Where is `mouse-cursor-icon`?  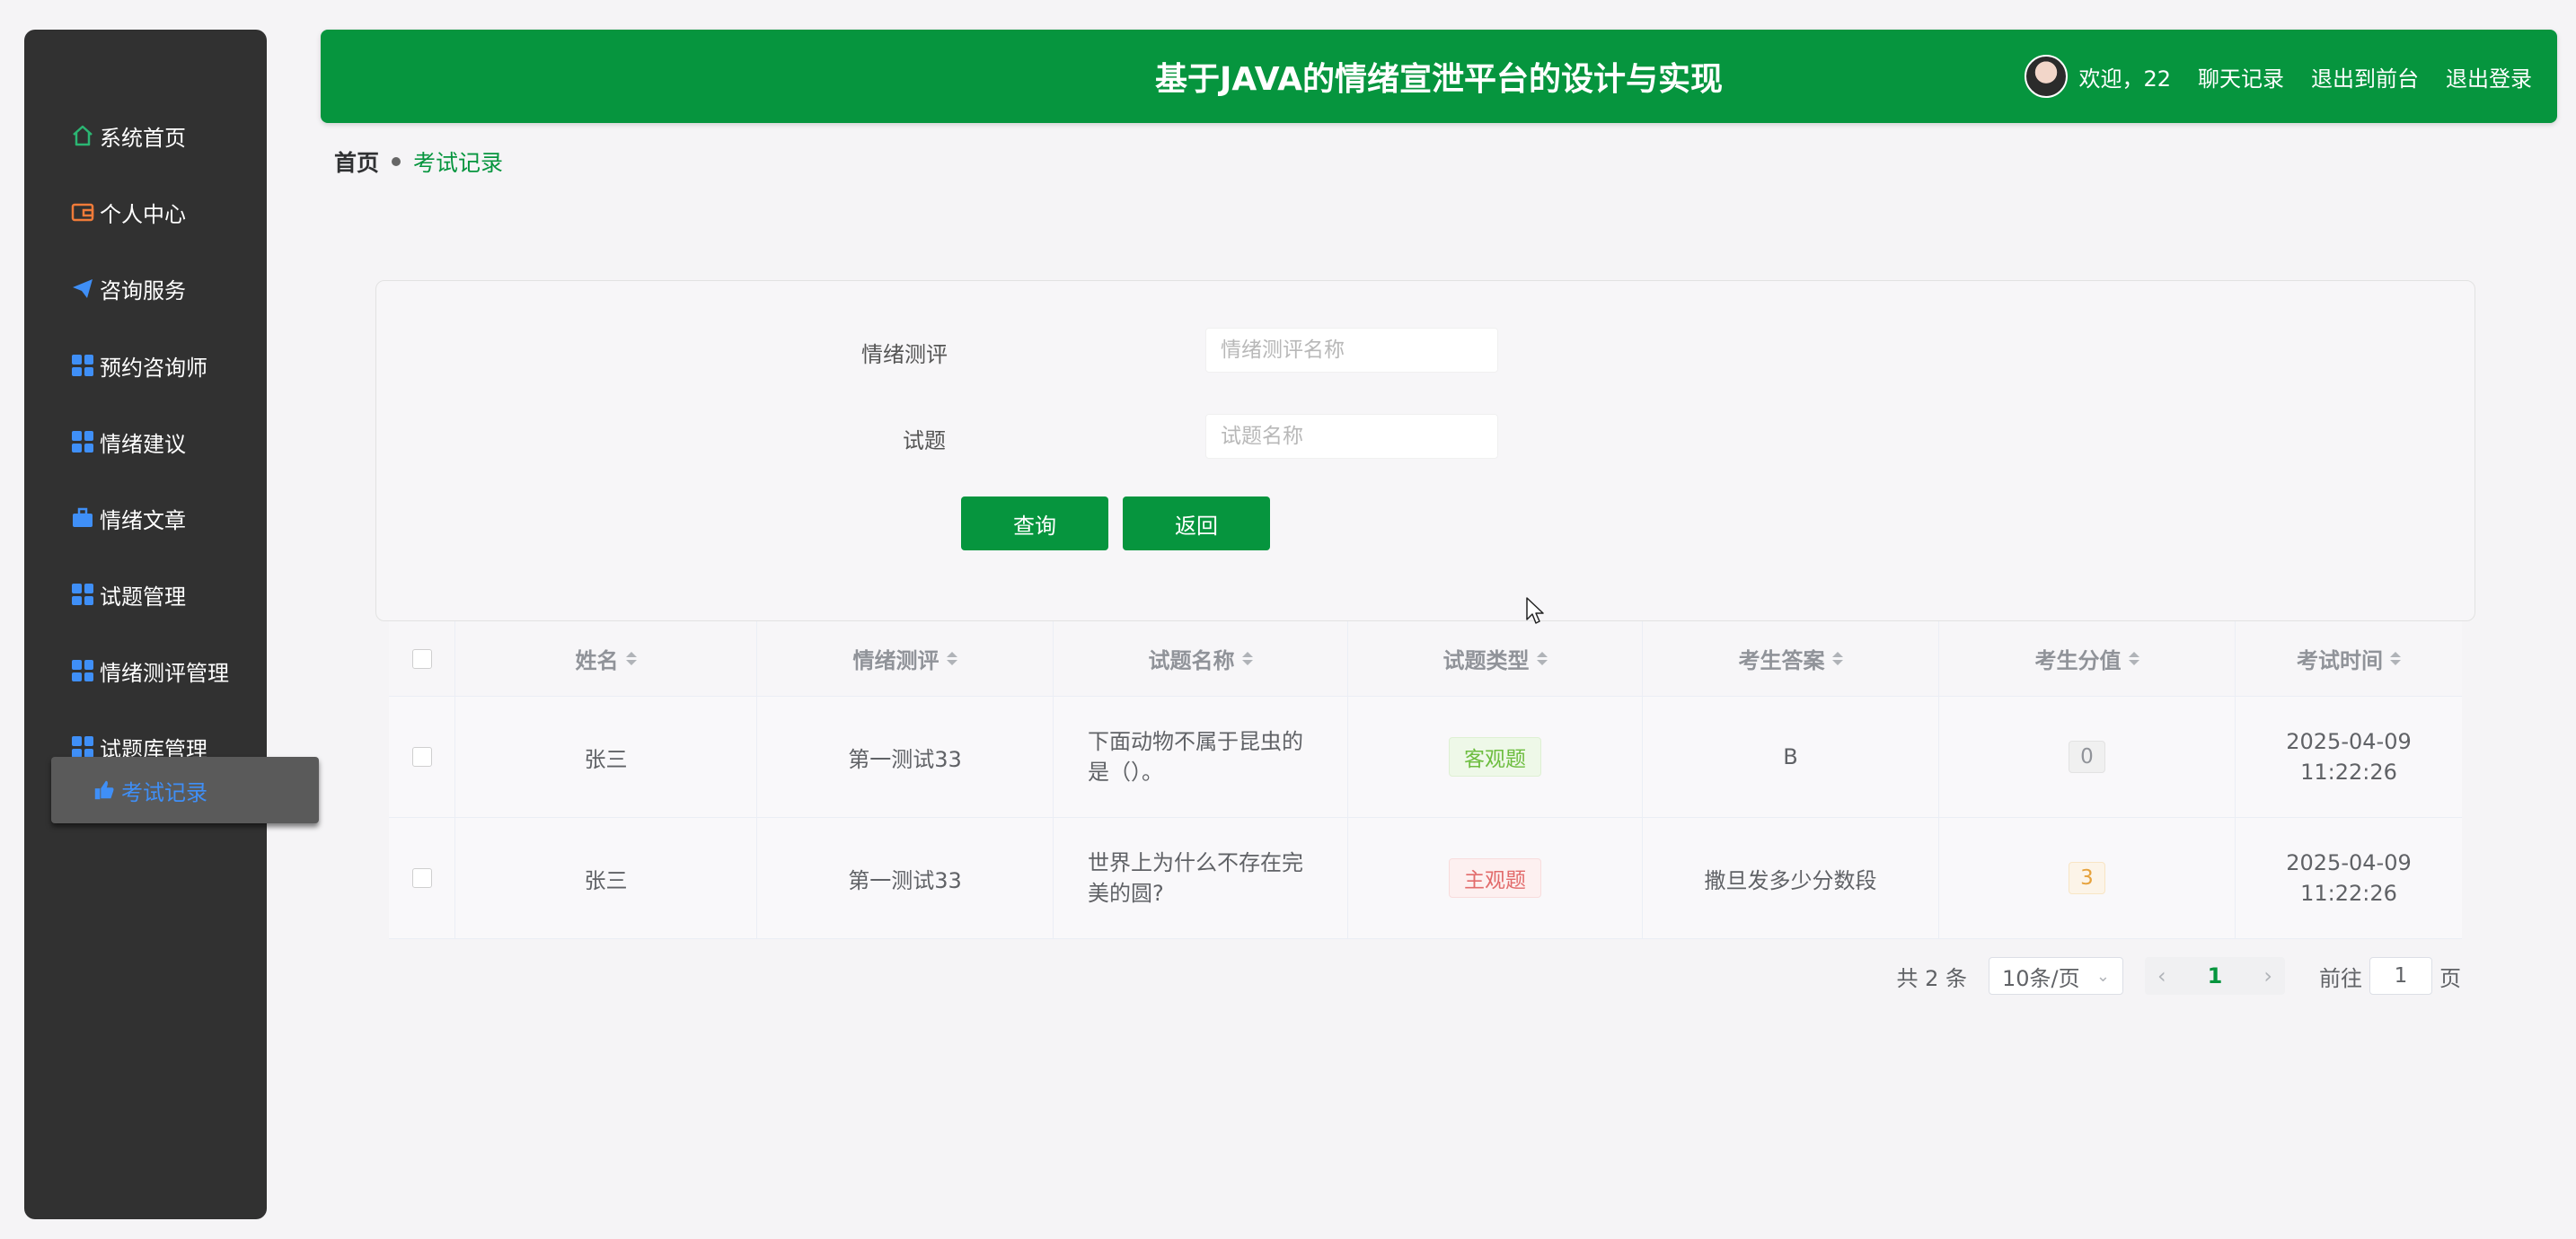 mouse-cursor-icon is located at coordinates (1535, 612).